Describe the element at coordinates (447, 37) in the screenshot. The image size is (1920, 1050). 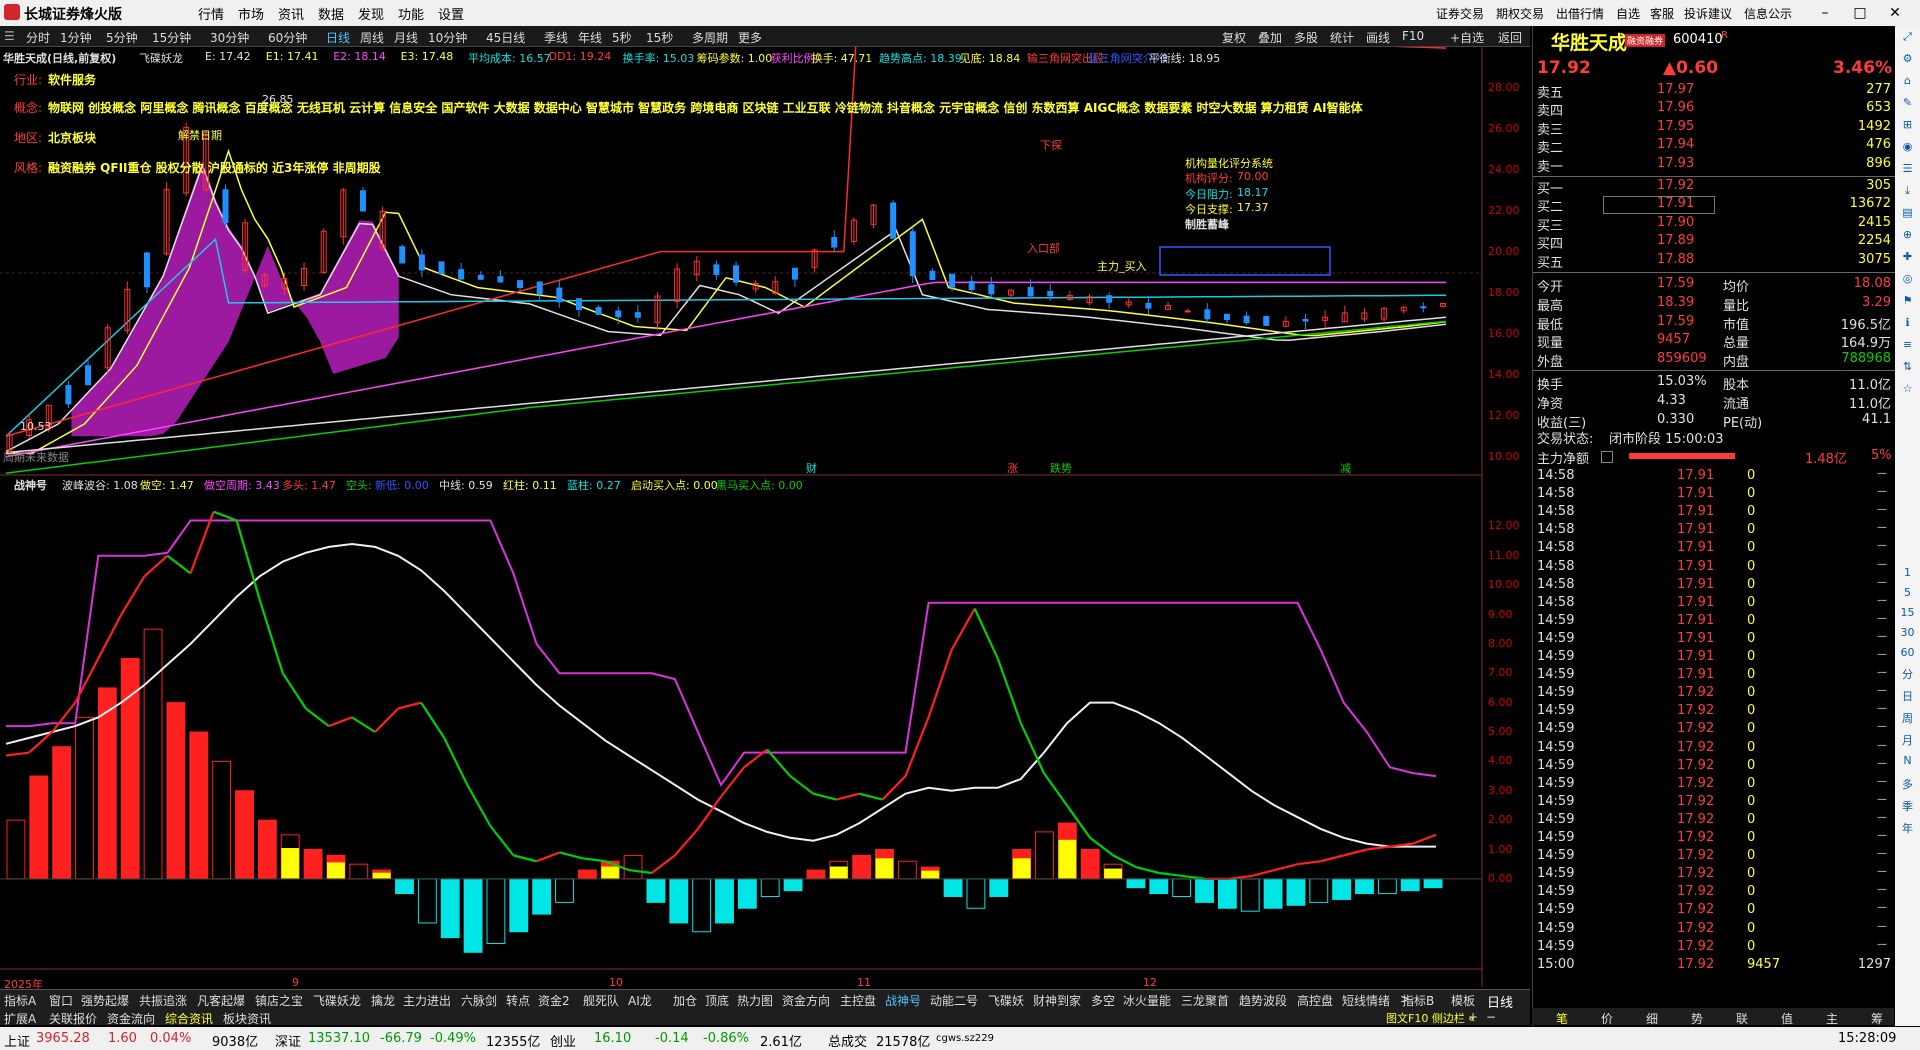
I see `timeframe-9: 10分钟` at that location.